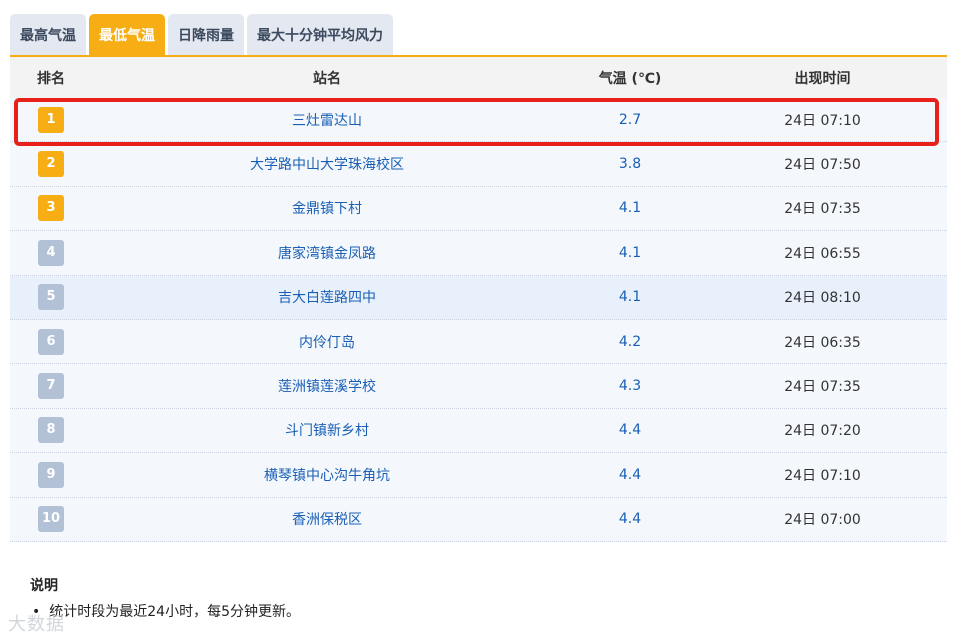 This screenshot has height=641, width=954. Describe the element at coordinates (822, 78) in the screenshot. I see `header-time: 出现时间` at that location.